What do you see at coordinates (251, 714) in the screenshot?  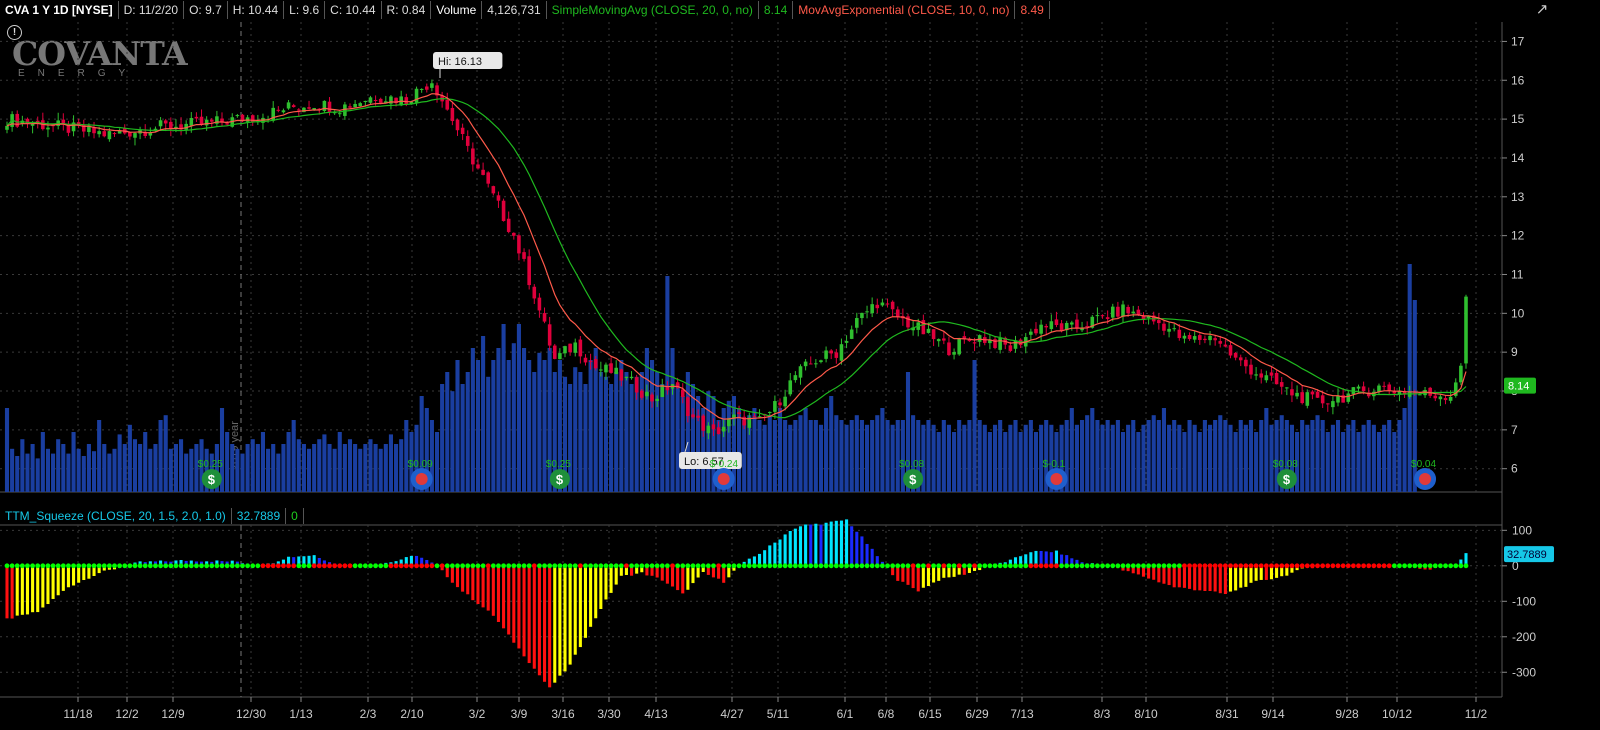 I see `x-tick-label: 12/30` at bounding box center [251, 714].